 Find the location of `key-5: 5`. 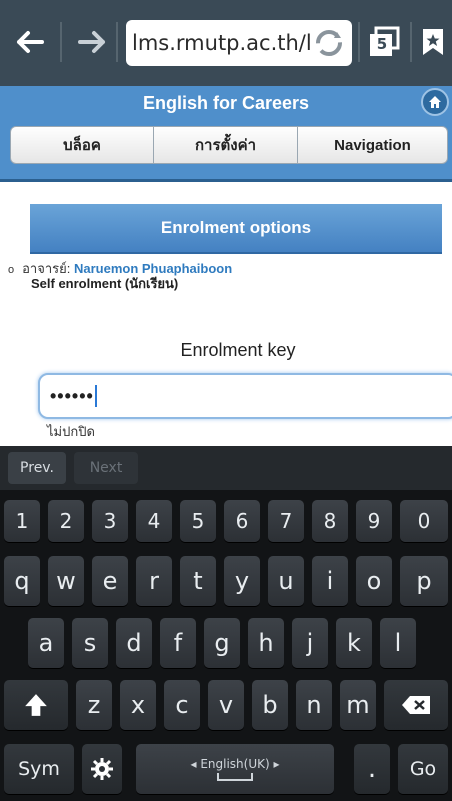

key-5: 5 is located at coordinates (198, 521).